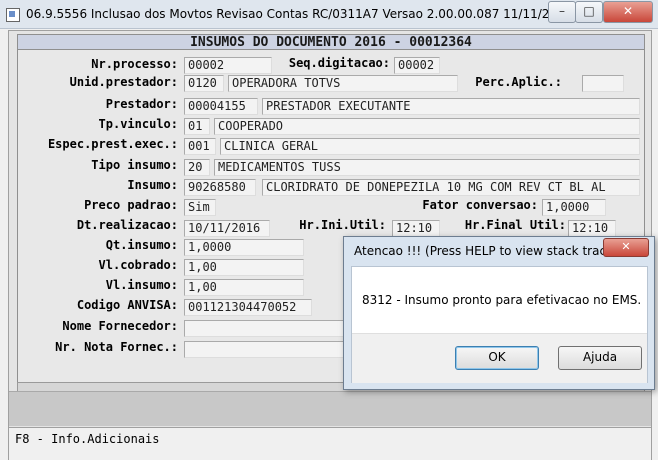 This screenshot has height=460, width=658. What do you see at coordinates (331, 42) in the screenshot?
I see `panel-title: INSUMOS DO DOCUMENTO 2016 - 00012364` at bounding box center [331, 42].